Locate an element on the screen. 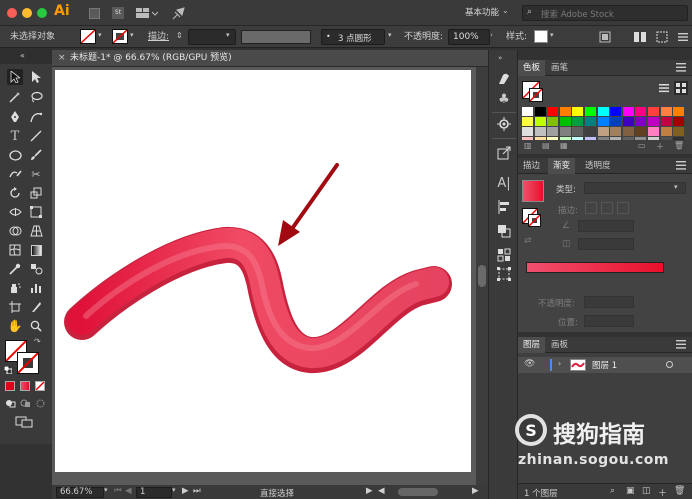 This screenshot has height=499, width=692. links-panel-icon is located at coordinates (504, 153).